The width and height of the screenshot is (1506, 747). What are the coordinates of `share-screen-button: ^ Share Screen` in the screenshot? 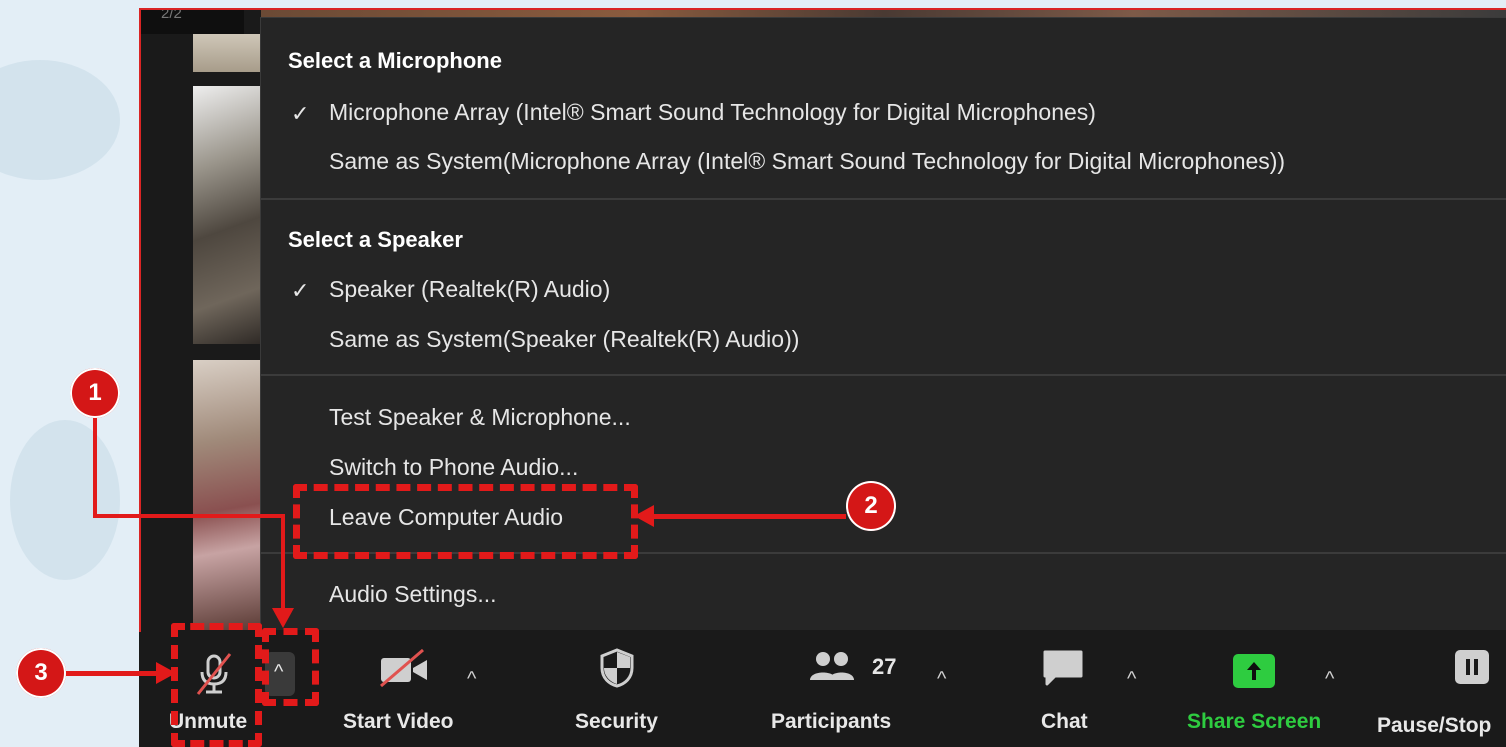 It's located at (1265, 689).